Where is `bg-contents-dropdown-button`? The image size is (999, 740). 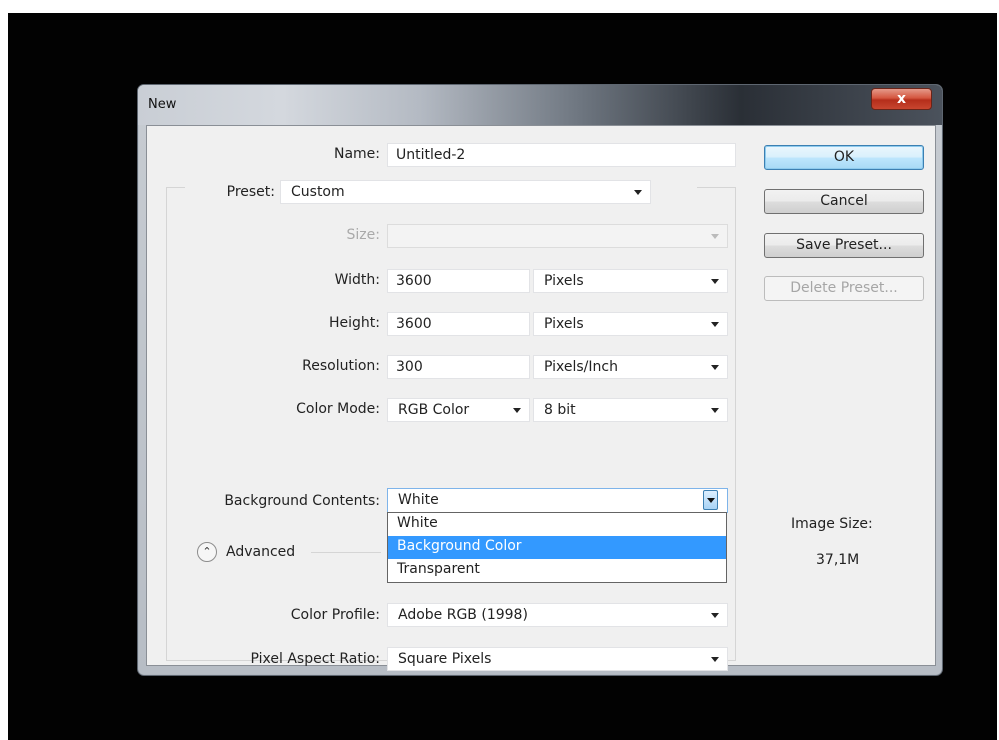 bg-contents-dropdown-button is located at coordinates (710, 500).